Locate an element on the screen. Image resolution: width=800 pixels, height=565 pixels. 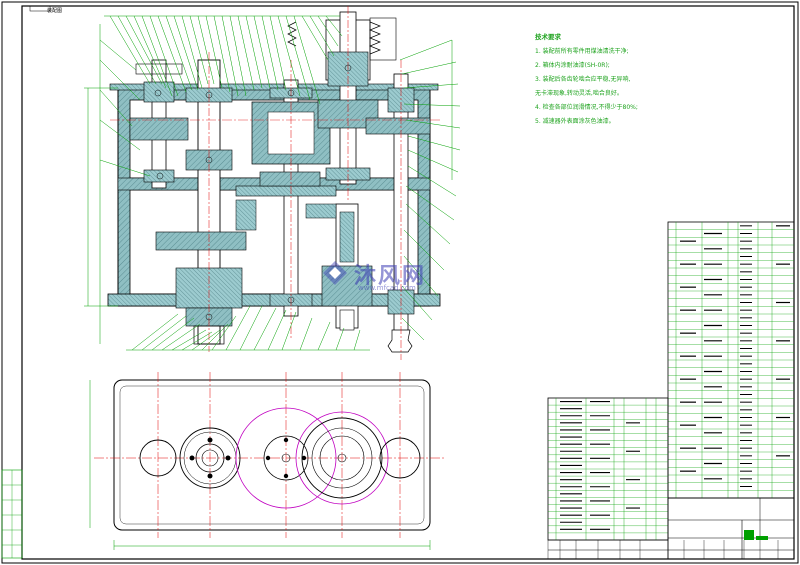
requirement-line: 5. 减速器外表面涂灰色油漆。 is located at coordinates (575, 121).